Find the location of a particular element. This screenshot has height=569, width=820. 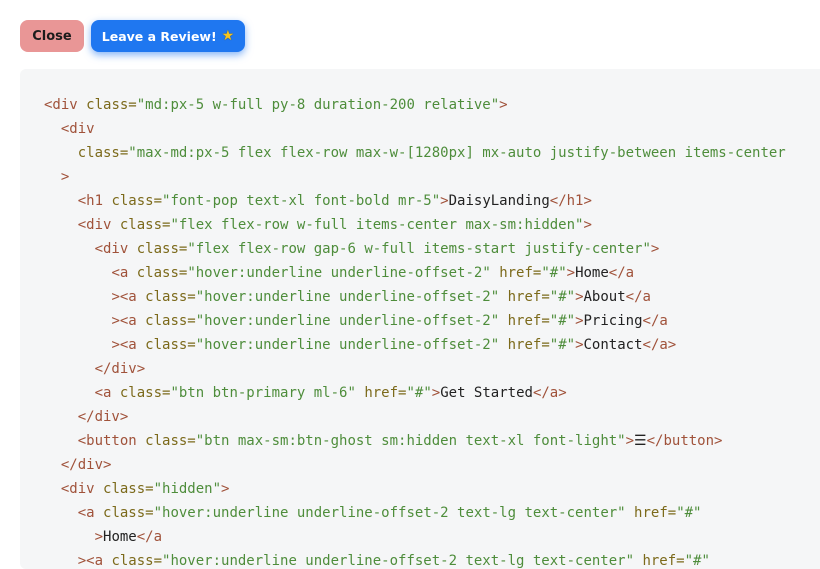

code-token: "hidden" is located at coordinates (187, 489).